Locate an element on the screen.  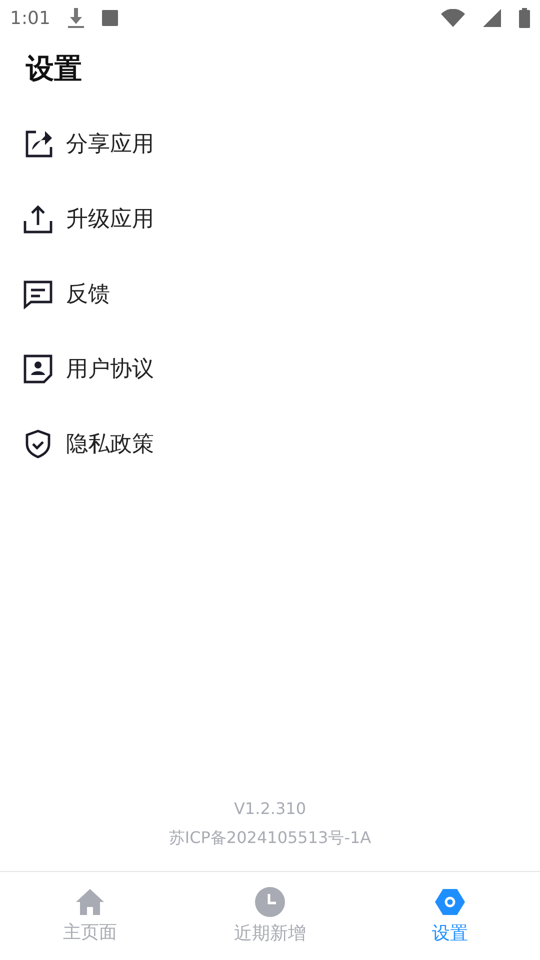
home-icon is located at coordinates (90, 902).